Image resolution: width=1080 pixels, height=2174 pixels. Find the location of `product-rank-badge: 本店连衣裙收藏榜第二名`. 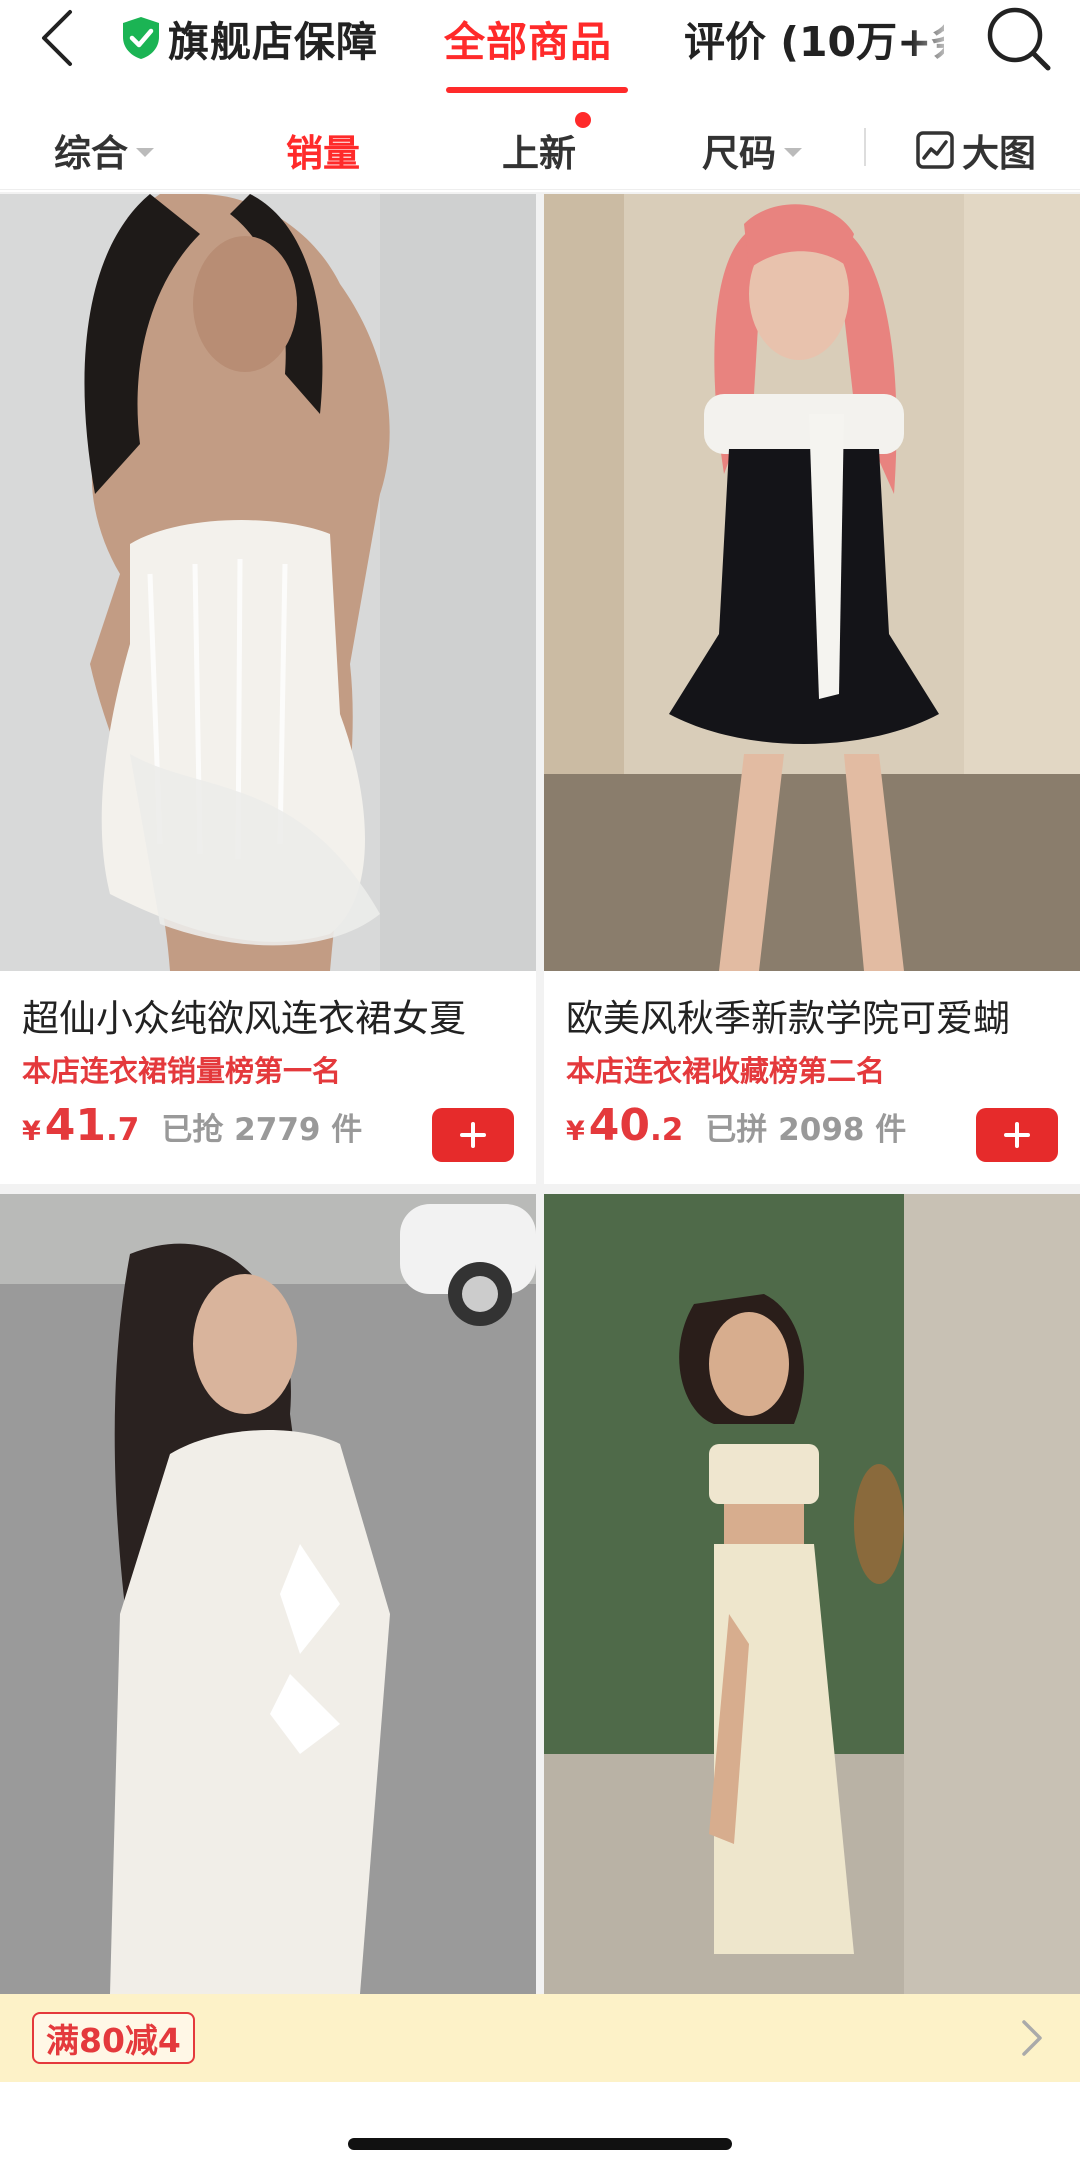

product-rank-badge: 本店连衣裙收藏榜第二名 is located at coordinates (726, 1071).